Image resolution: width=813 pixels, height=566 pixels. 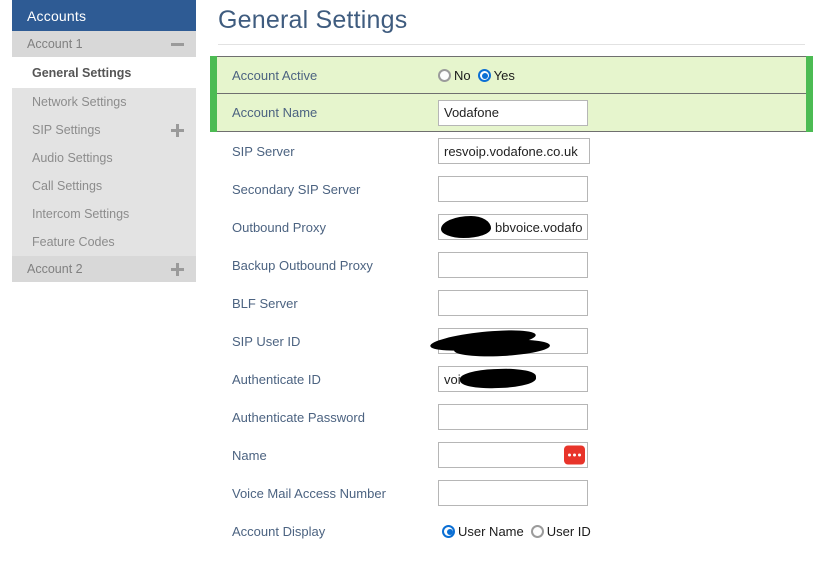 I want to click on row-account-name: Account Name, so click(x=511, y=112).